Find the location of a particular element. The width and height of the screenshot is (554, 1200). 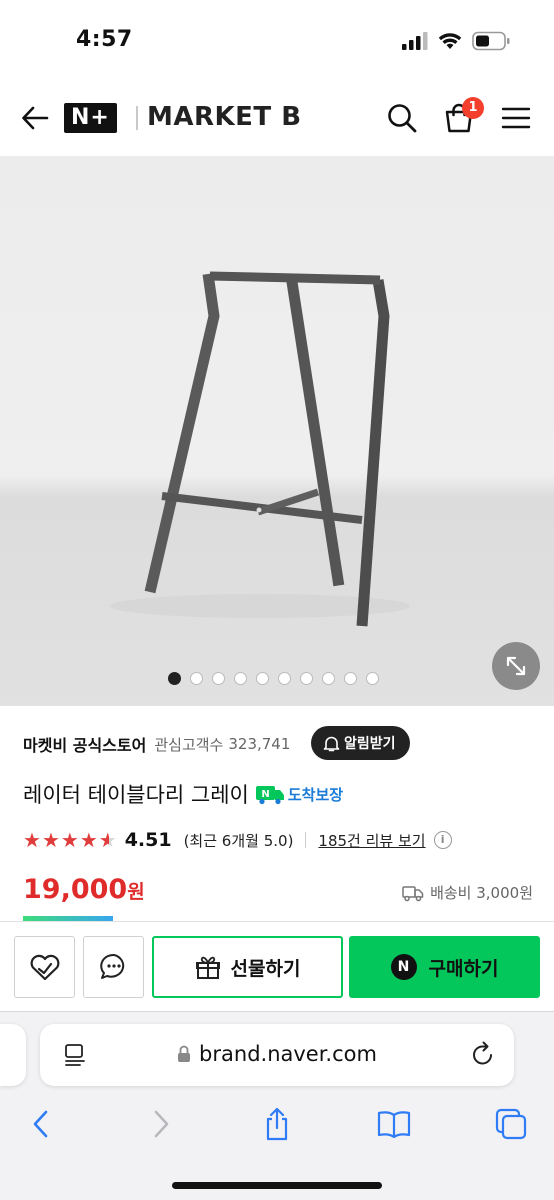

price-row: 19,000원 배송비 3,000원 is located at coordinates (278, 892).